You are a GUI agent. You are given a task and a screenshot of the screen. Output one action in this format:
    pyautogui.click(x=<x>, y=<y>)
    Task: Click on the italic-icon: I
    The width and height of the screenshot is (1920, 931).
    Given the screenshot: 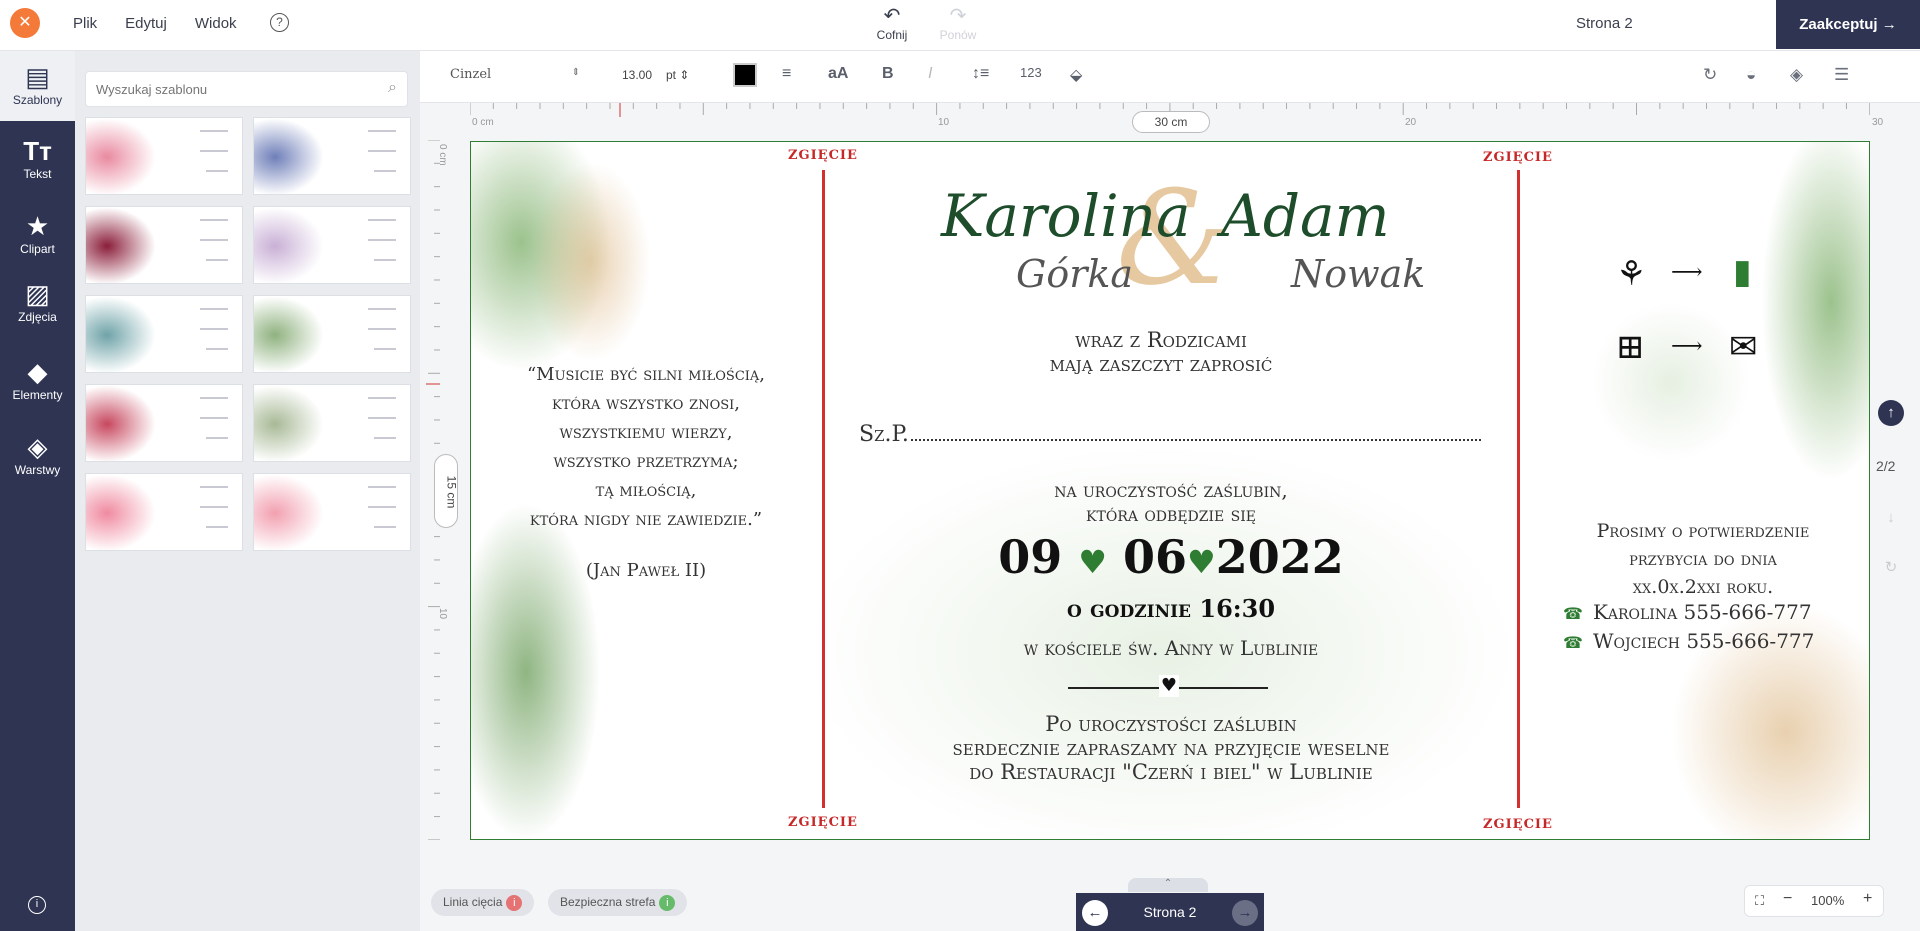 What is the action you would take?
    pyautogui.click(x=930, y=74)
    